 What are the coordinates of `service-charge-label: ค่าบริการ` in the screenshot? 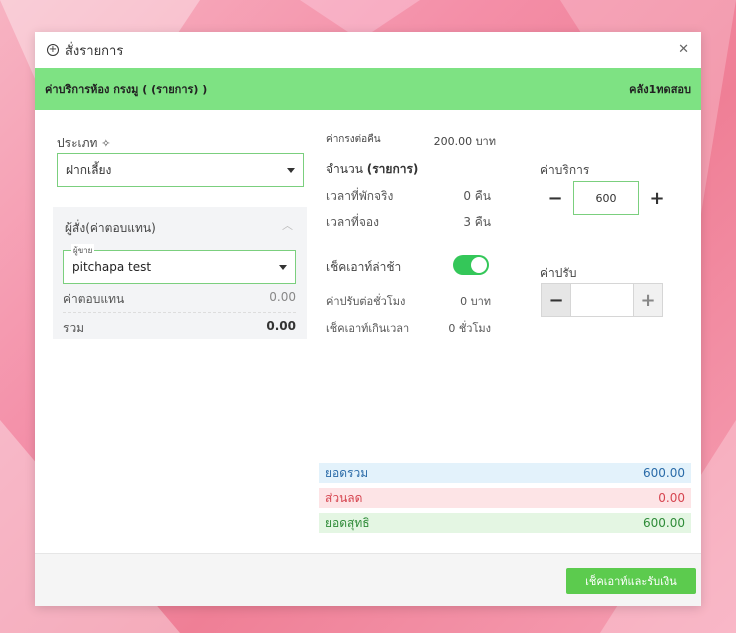 It's located at (565, 170).